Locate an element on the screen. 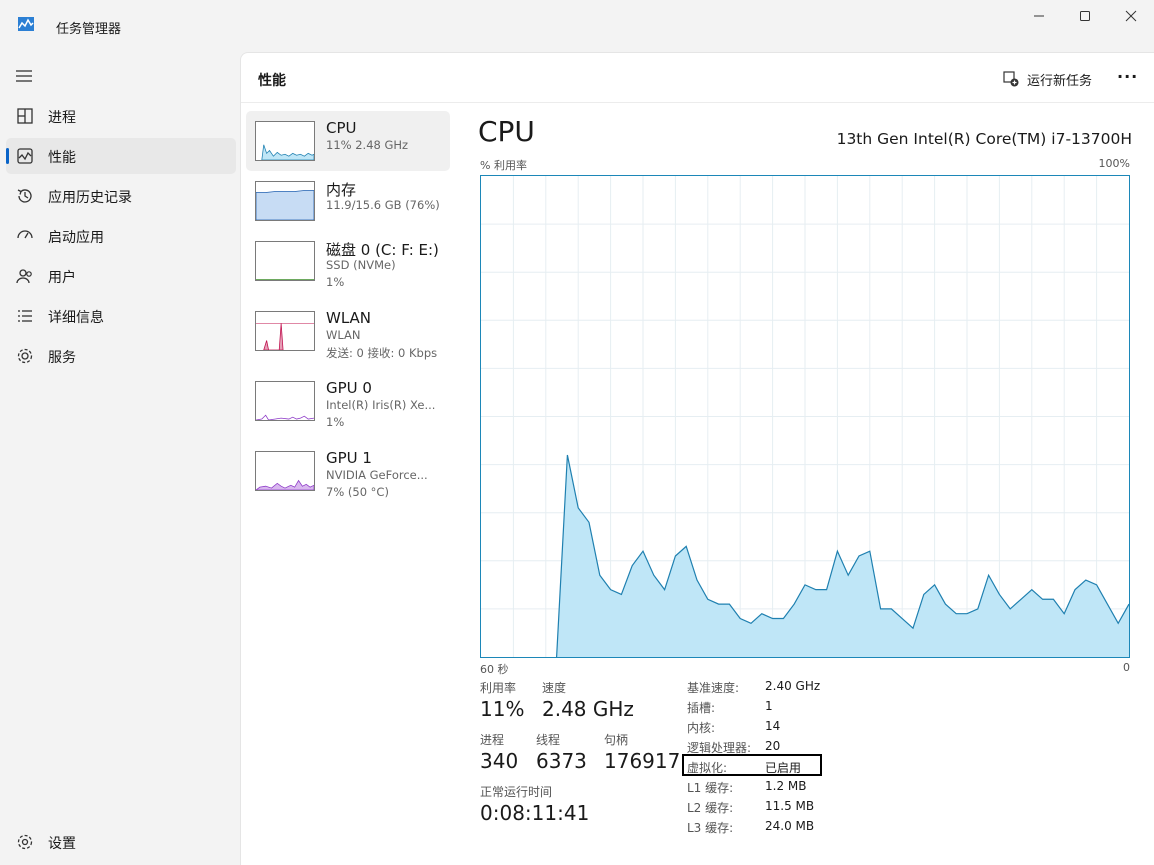 This screenshot has width=1154, height=865. spec-value-l1-cache: 1.2 MB is located at coordinates (786, 786).